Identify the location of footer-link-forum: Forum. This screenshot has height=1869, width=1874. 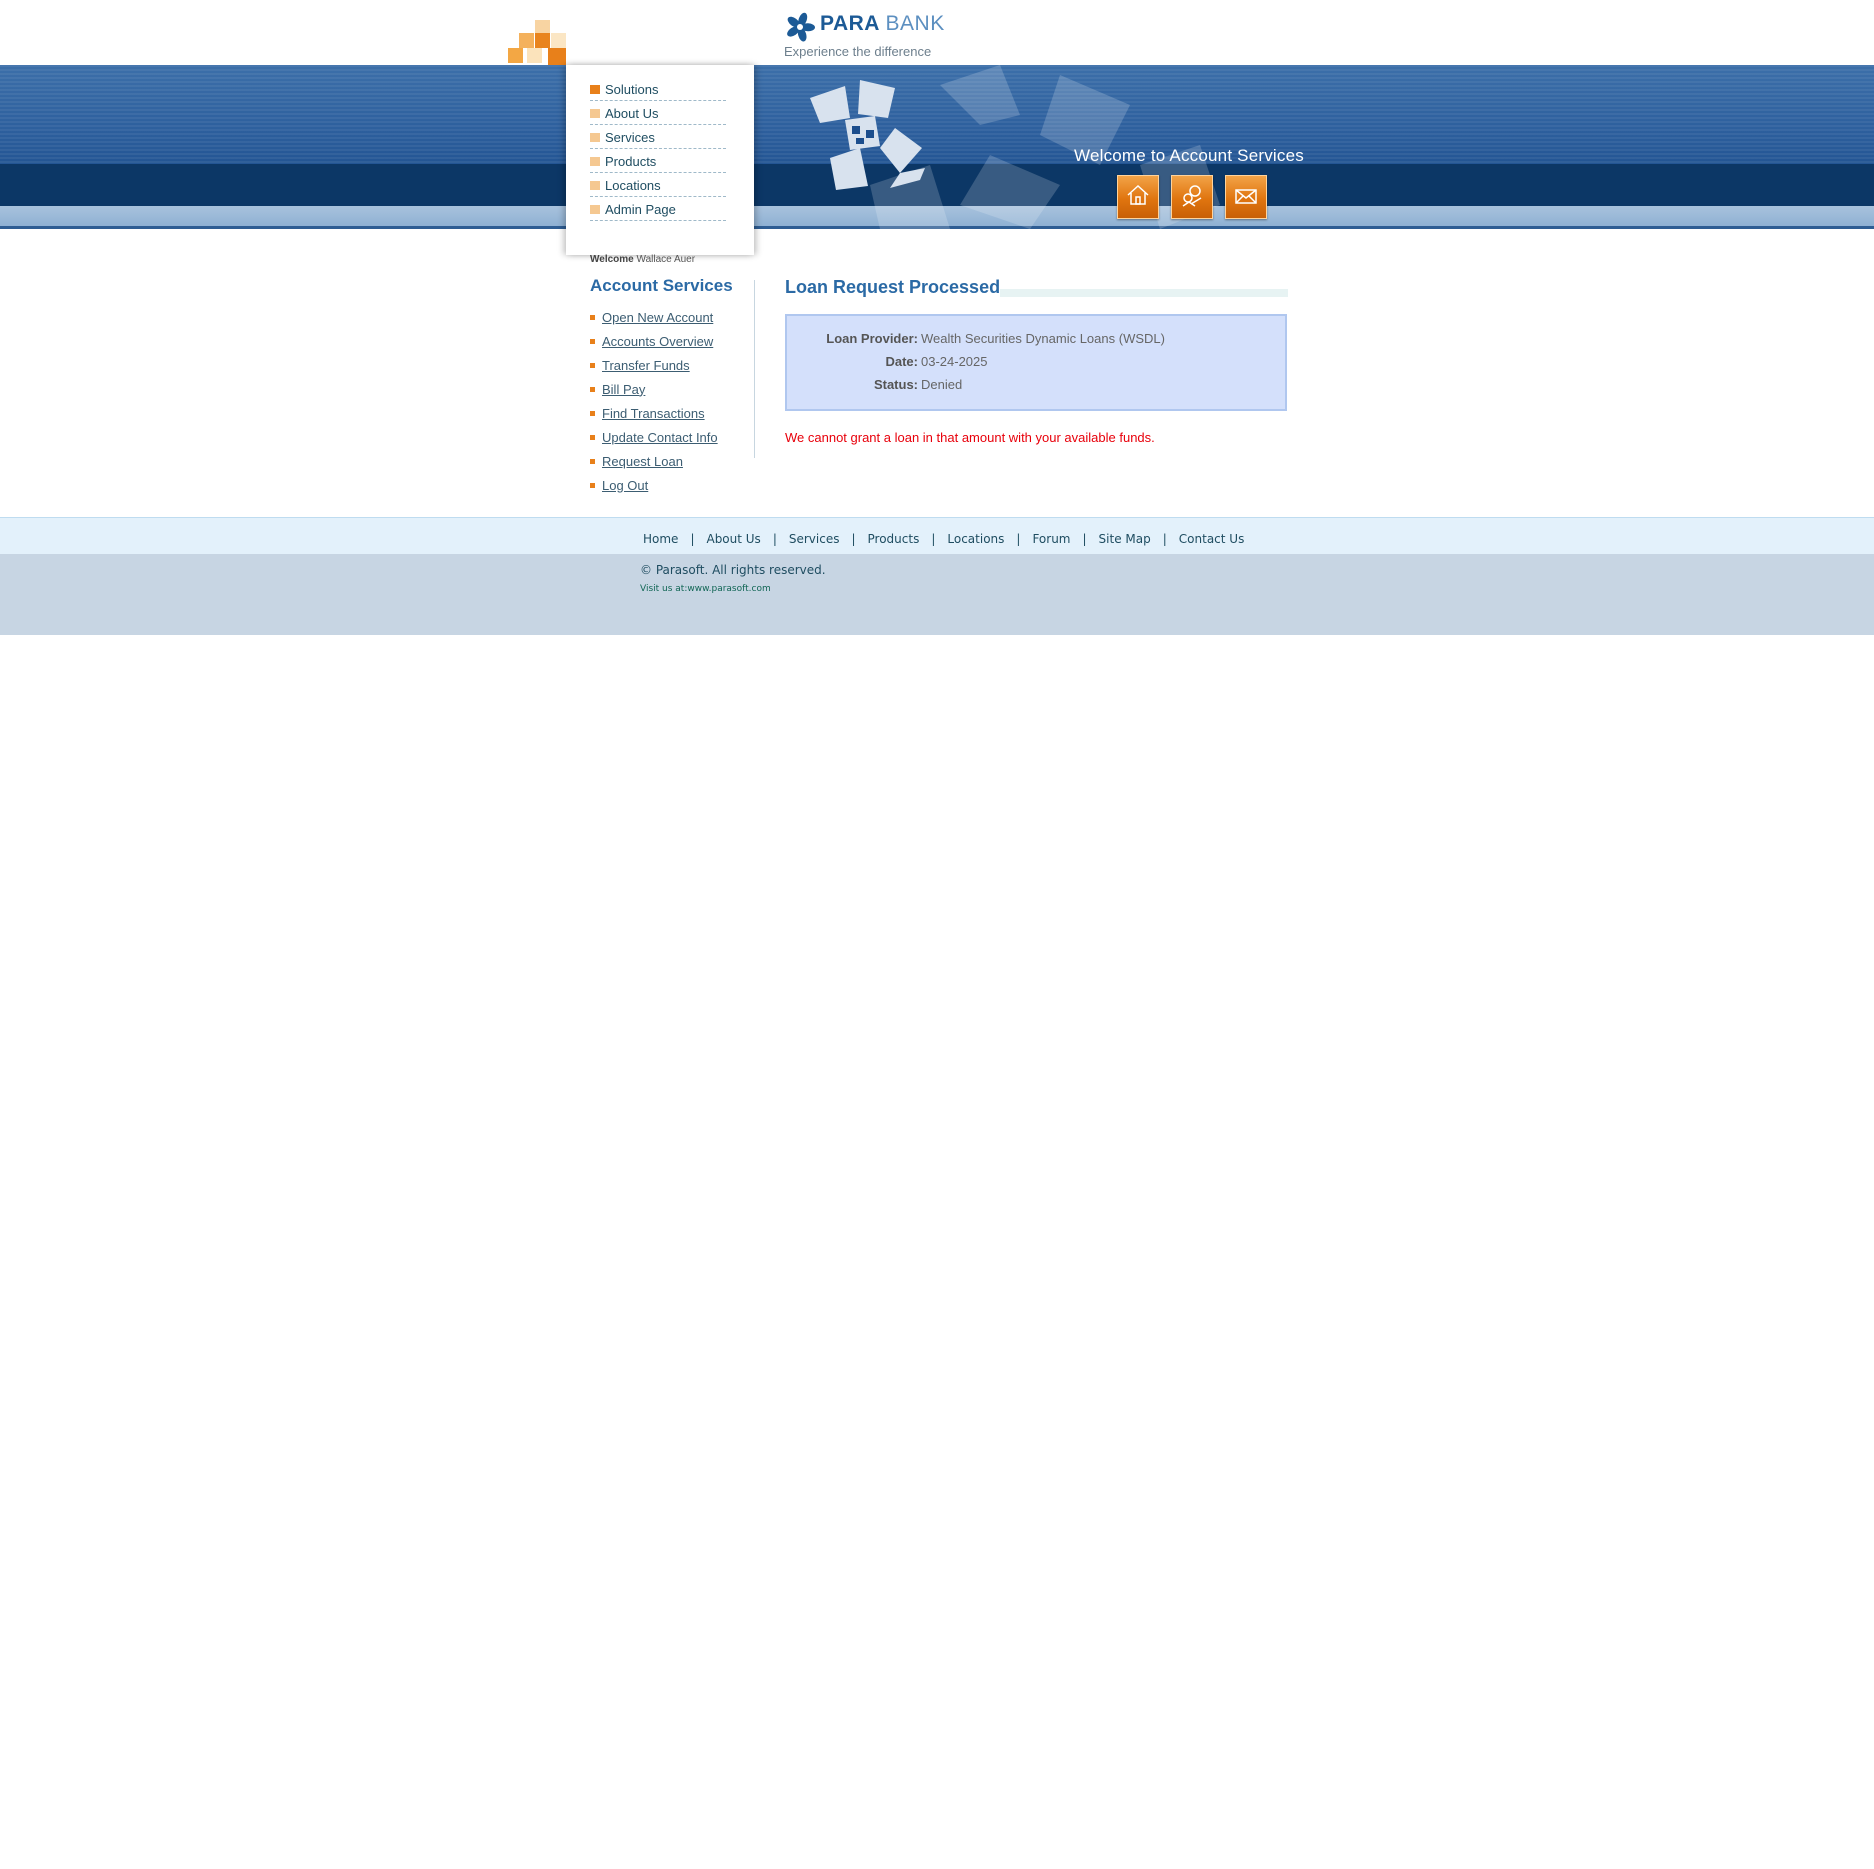
(1051, 539).